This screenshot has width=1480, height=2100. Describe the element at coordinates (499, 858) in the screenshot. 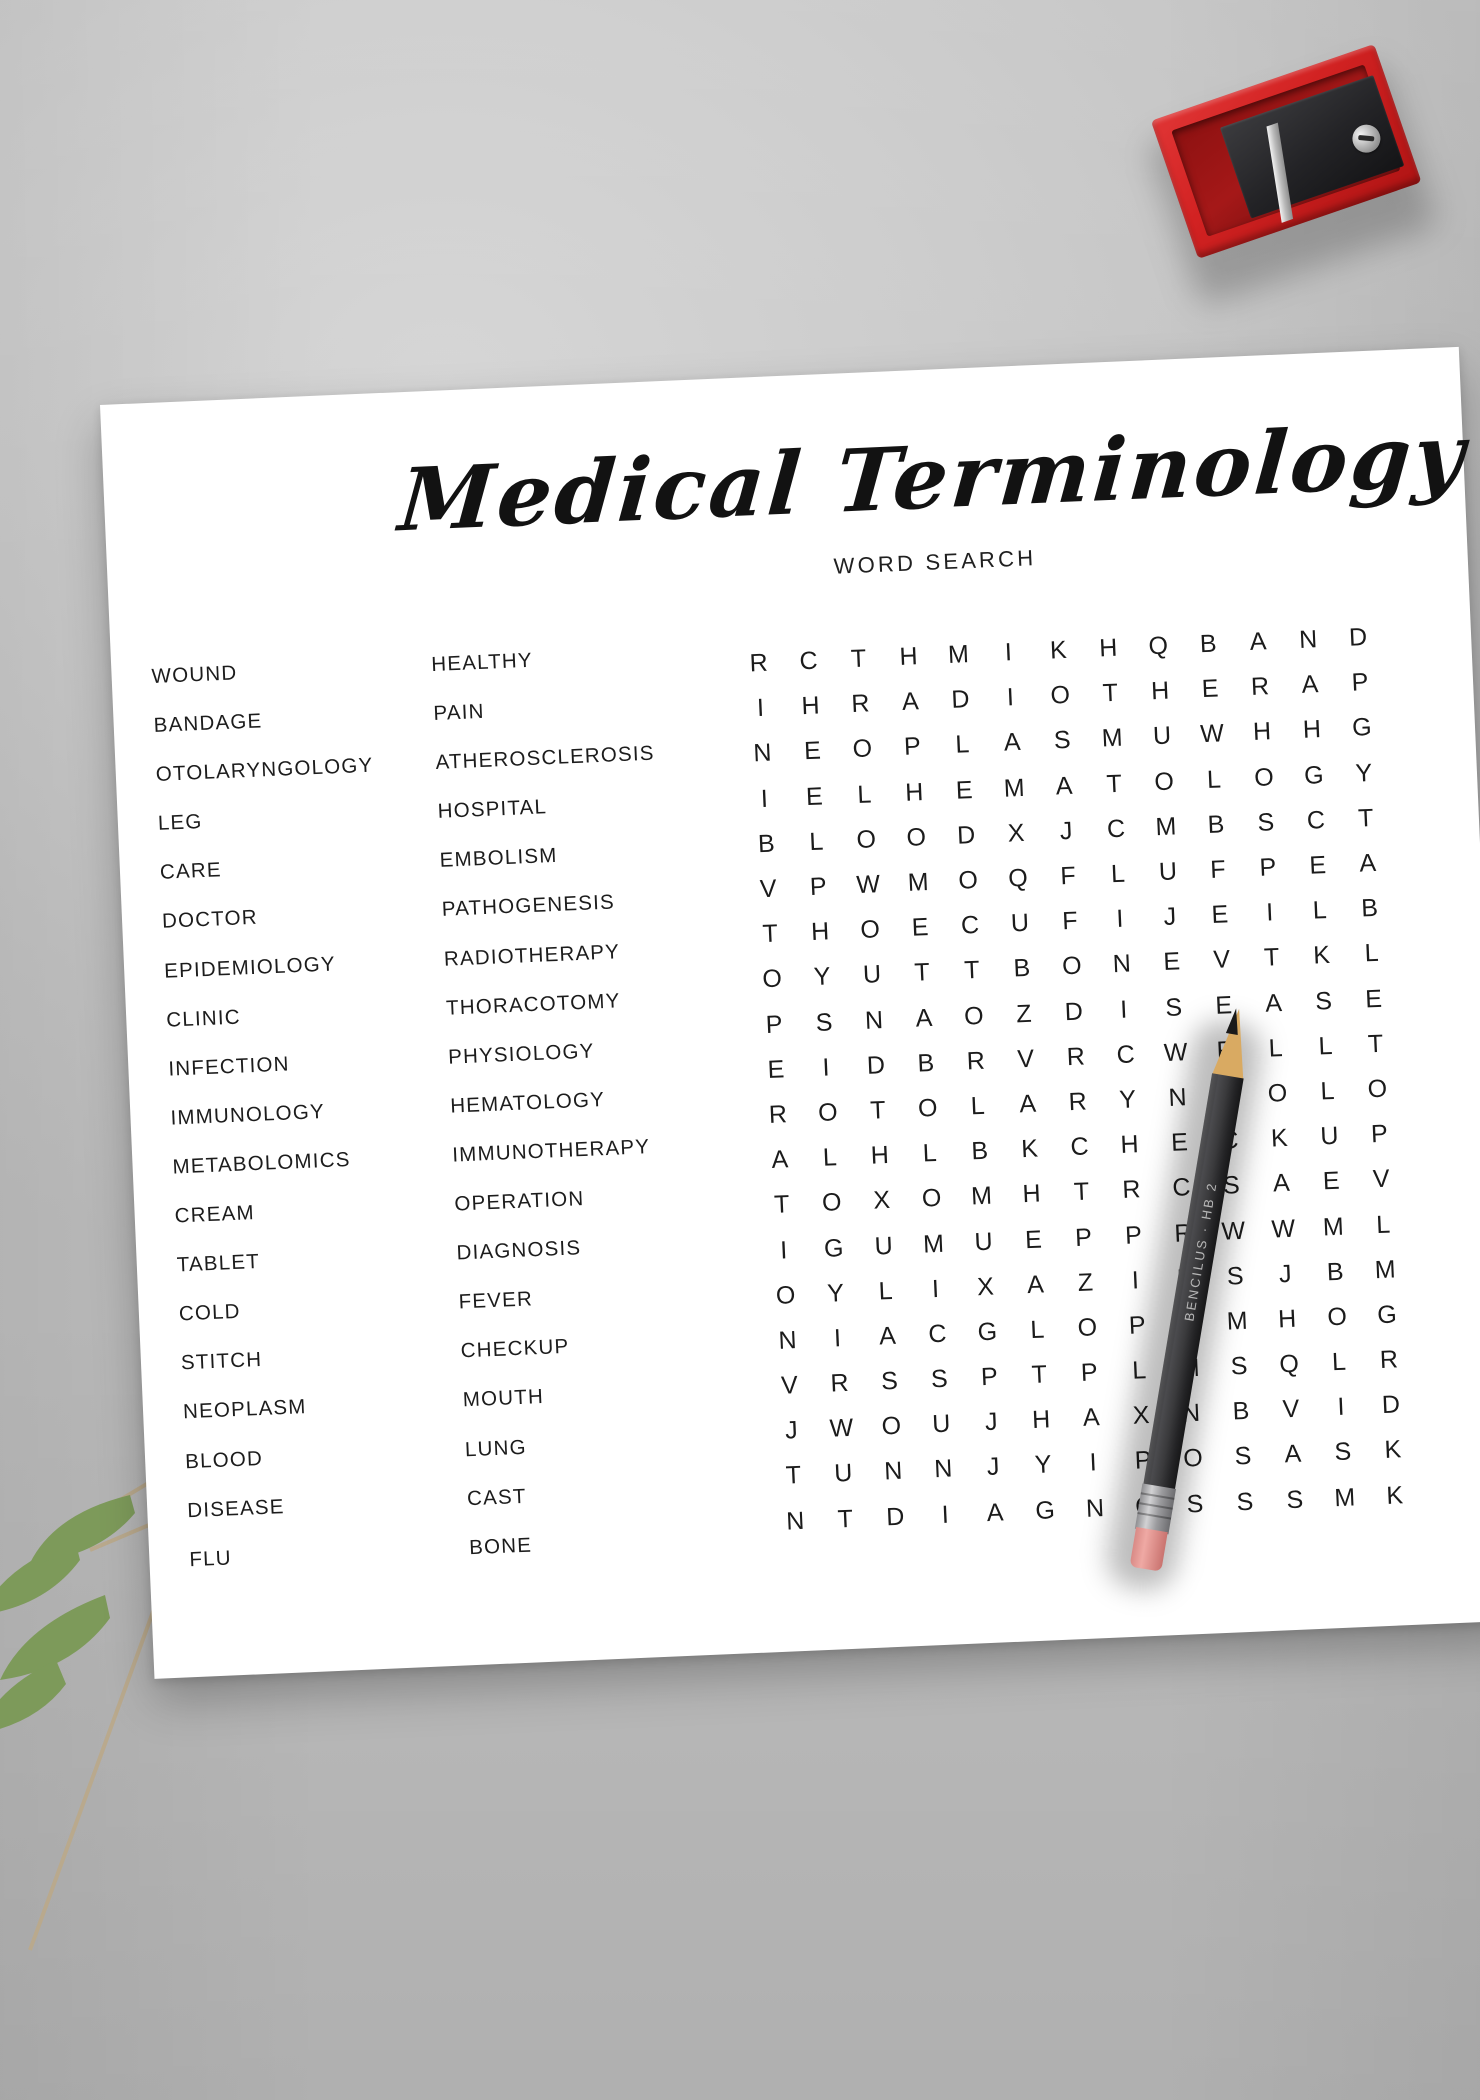

I see `word-list-item: EMBOLISM` at that location.